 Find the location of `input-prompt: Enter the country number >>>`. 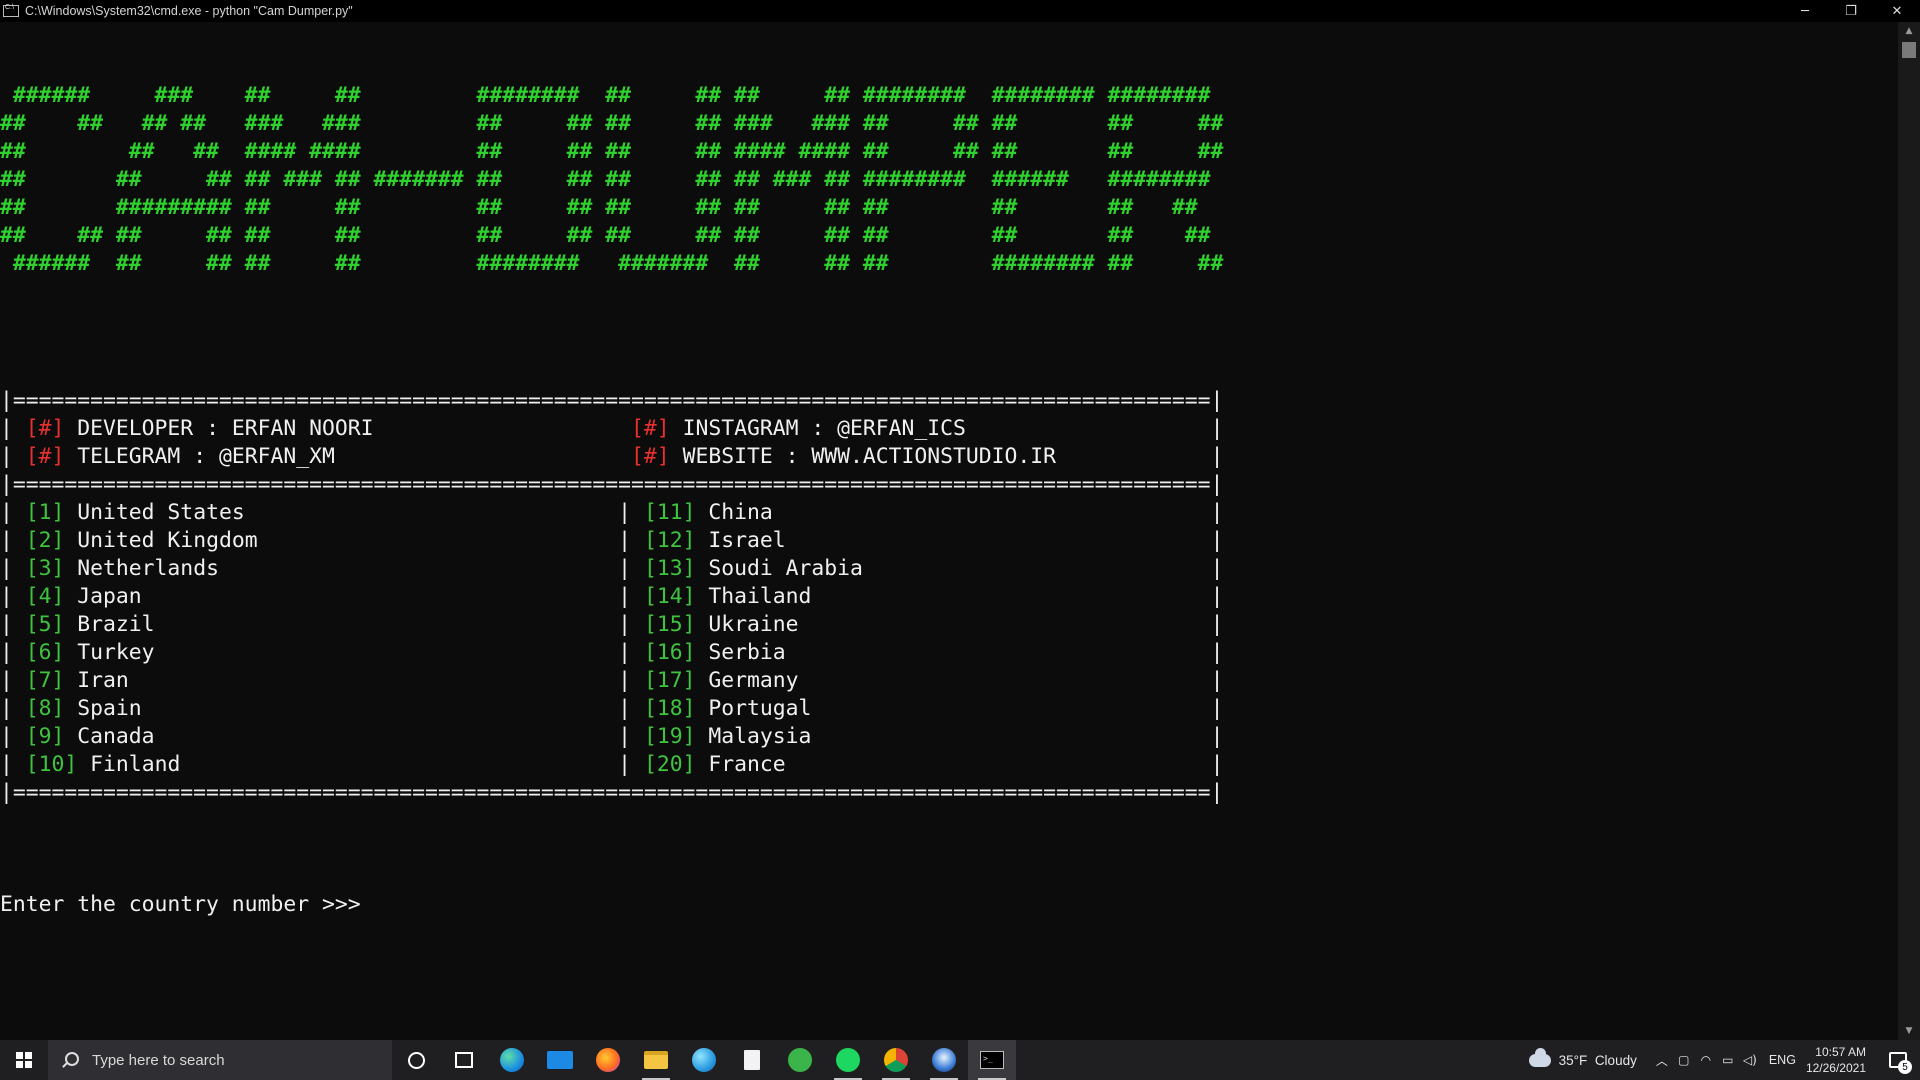

input-prompt: Enter the country number >>> is located at coordinates (186, 905).